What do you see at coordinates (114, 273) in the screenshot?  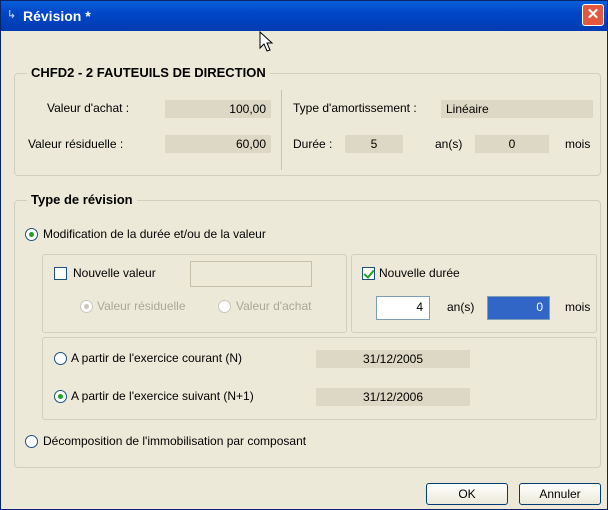 I see `new-value-label: Nouvelle valeur` at bounding box center [114, 273].